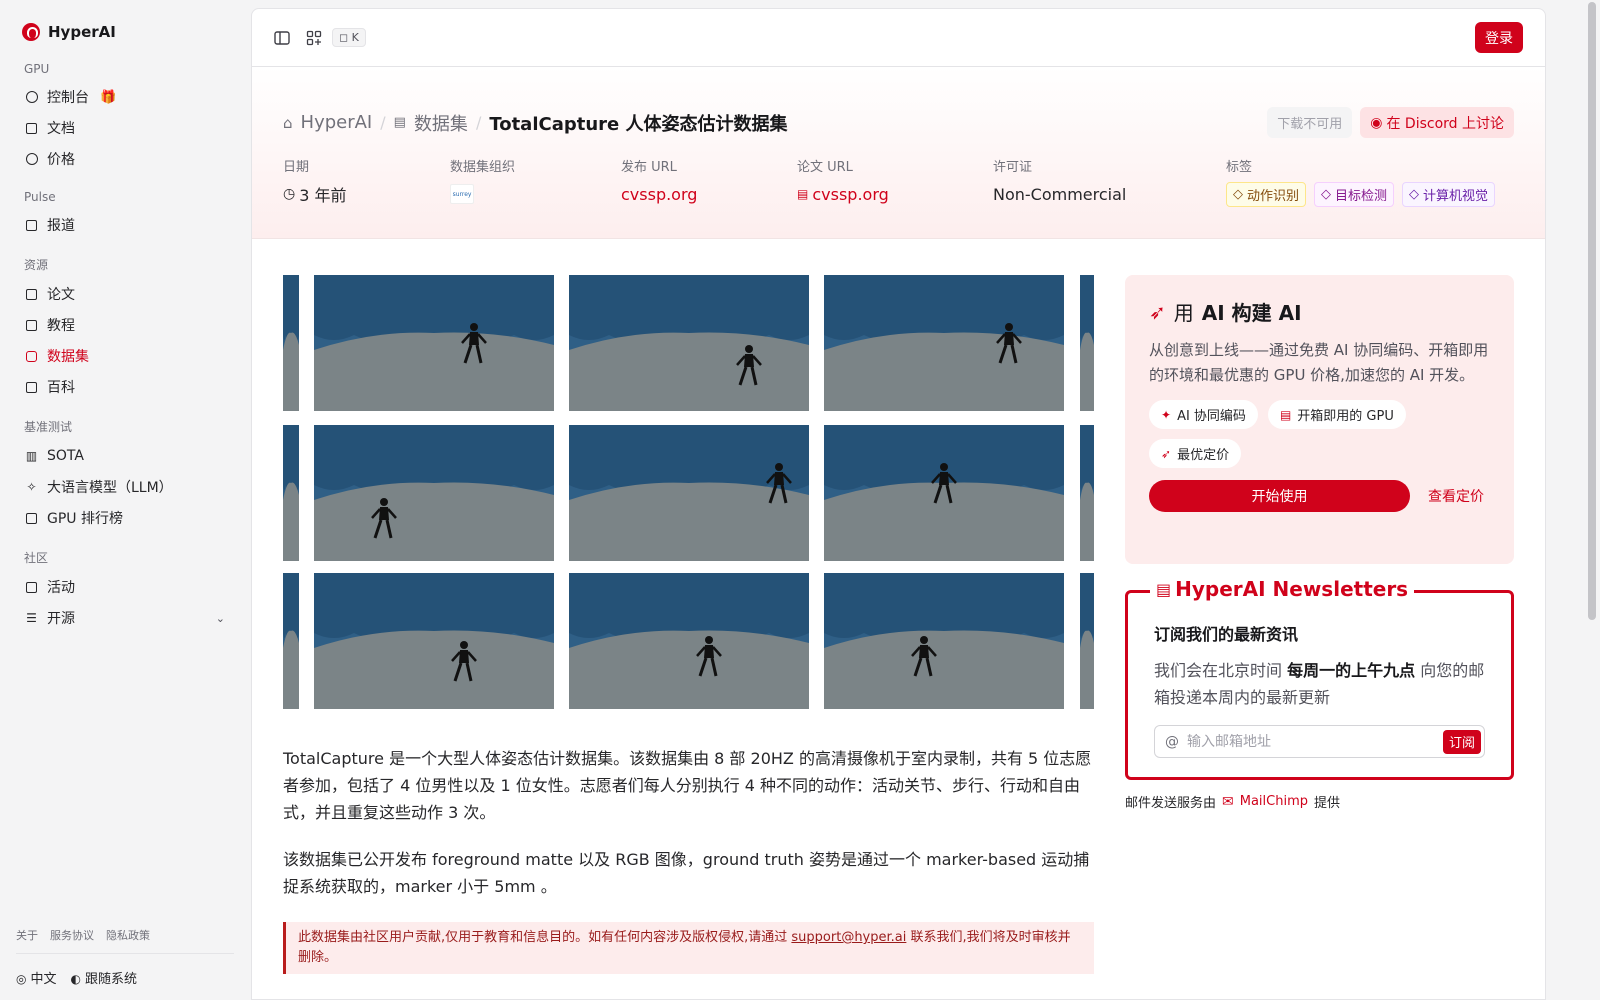 Image resolution: width=1600 pixels, height=1000 pixels. I want to click on tag-list: ◇ 动作识别 ◇ 目标检测 ◇ 计算机视觉, so click(1361, 194).